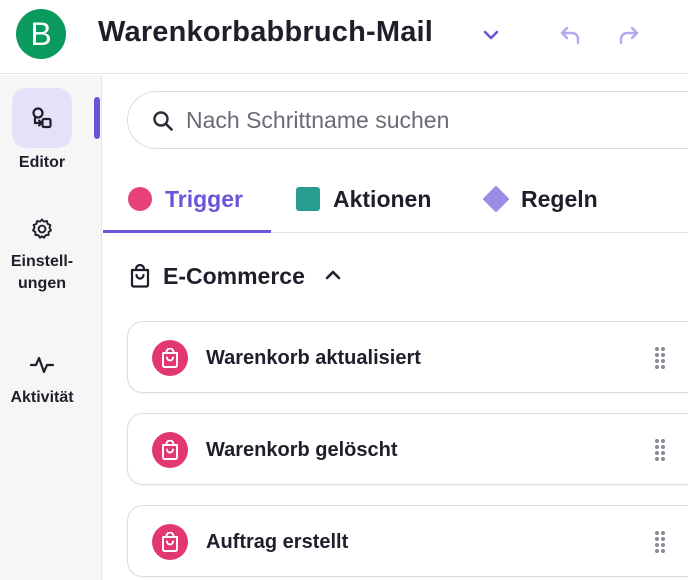  What do you see at coordinates (42, 365) in the screenshot?
I see `activity-icon` at bounding box center [42, 365].